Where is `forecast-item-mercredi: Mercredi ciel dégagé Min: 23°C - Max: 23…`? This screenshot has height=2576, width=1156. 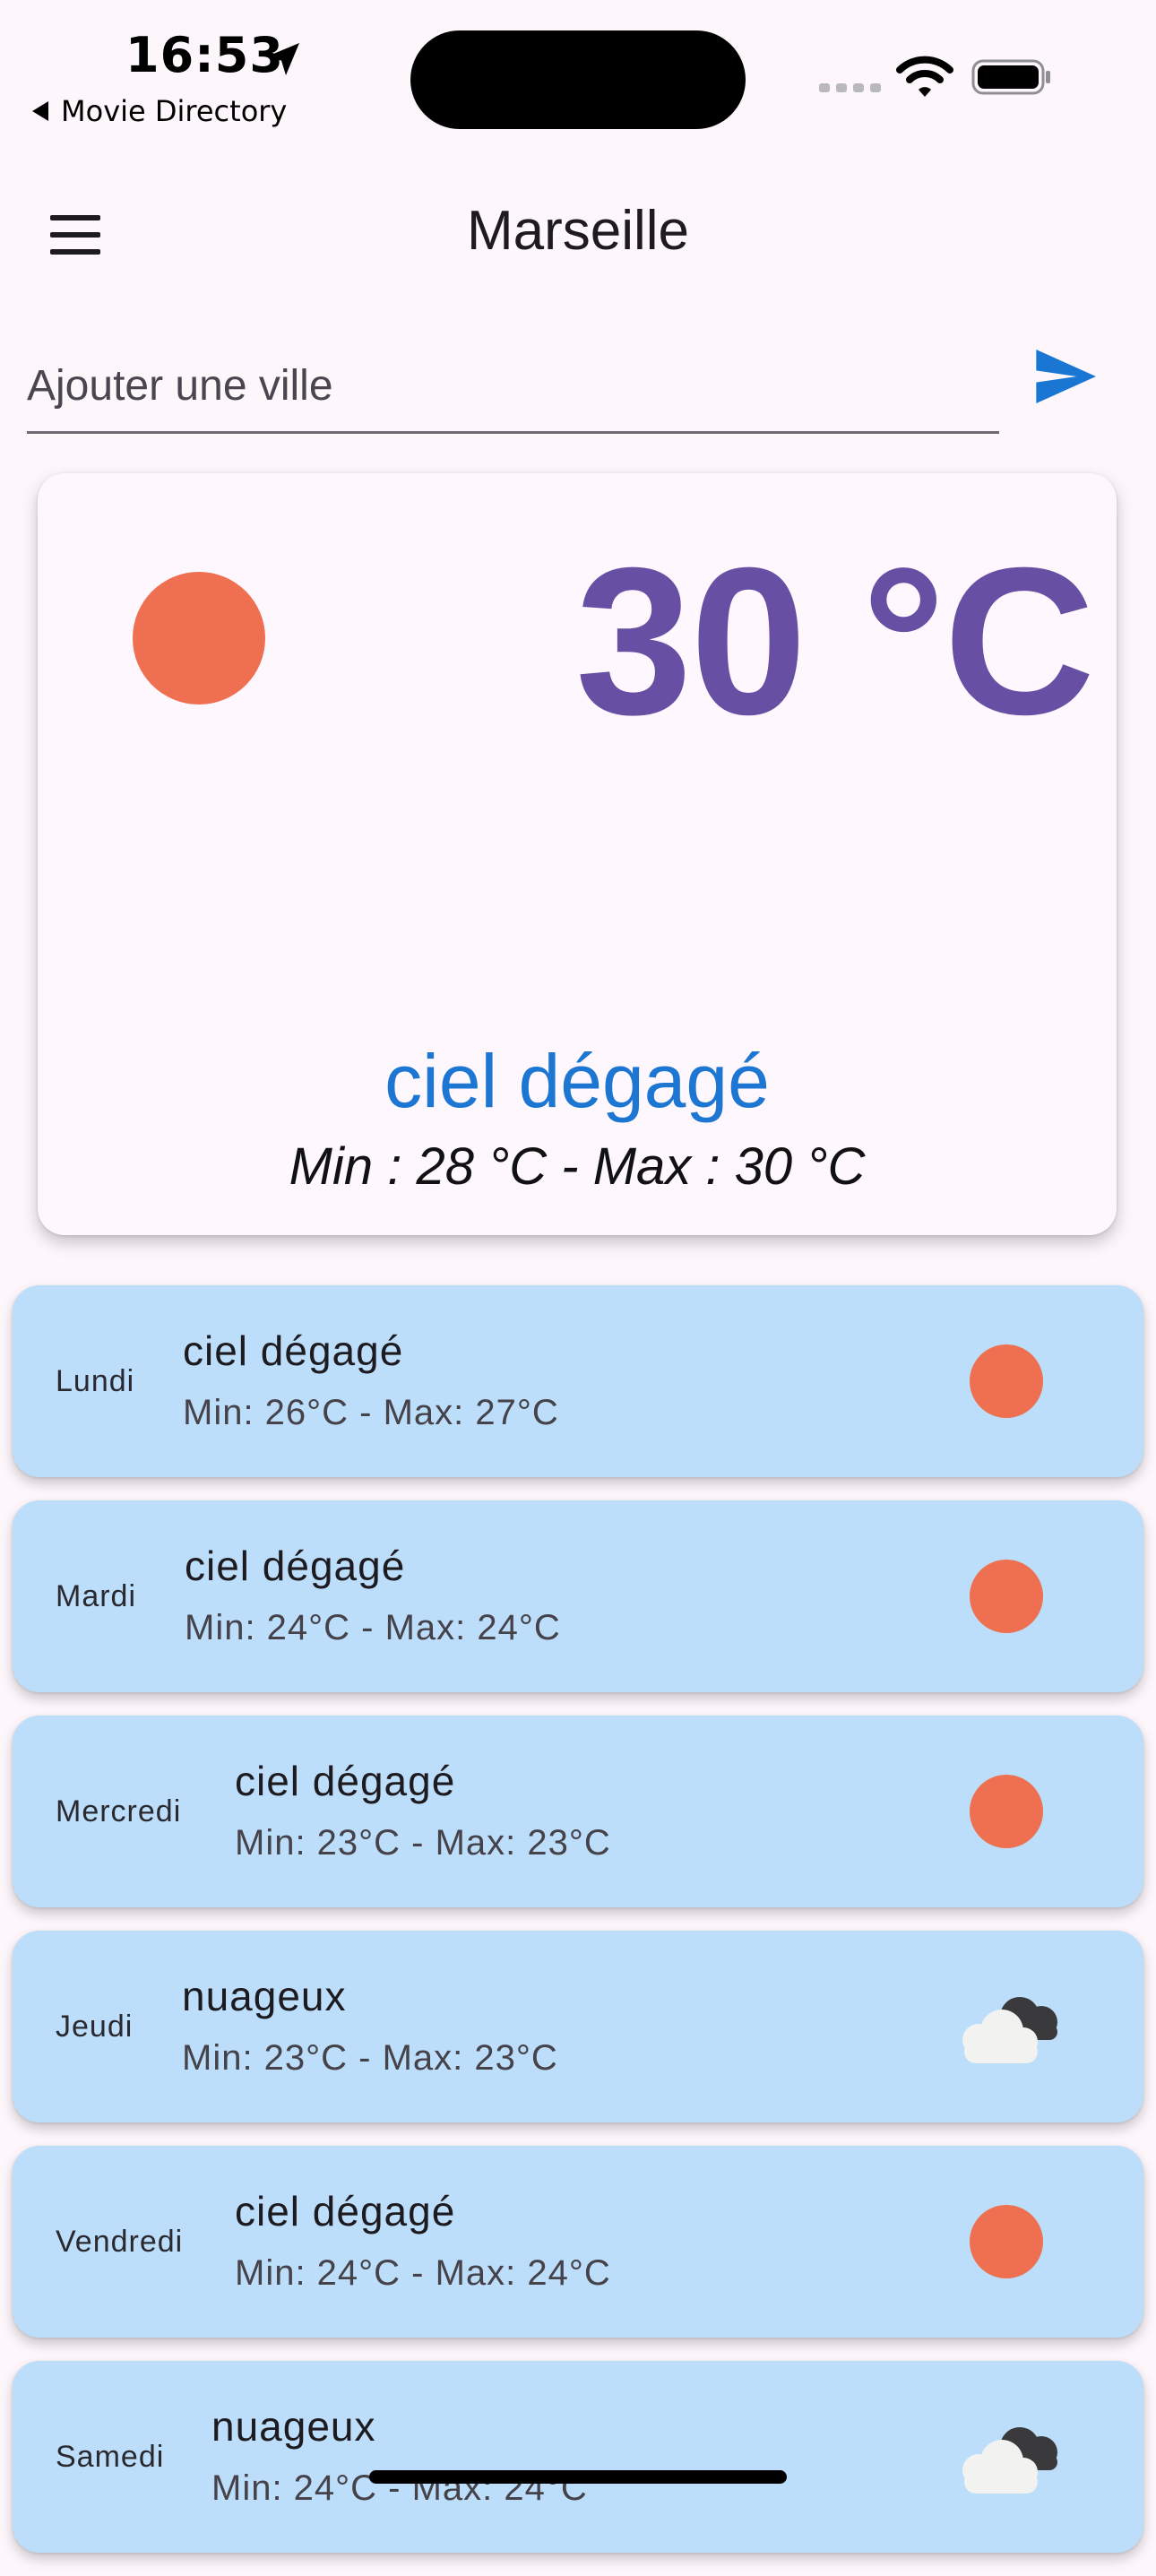
forecast-item-mercredi: Mercredi ciel dégagé Min: 23°C - Max: 23… is located at coordinates (578, 1811).